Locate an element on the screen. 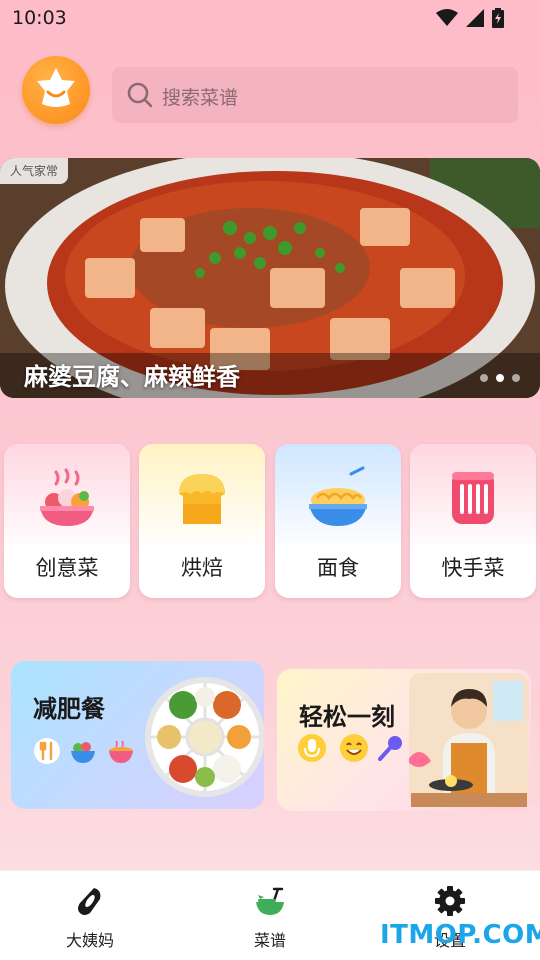 The height and width of the screenshot is (960, 540). category-label: 快手菜 is located at coordinates (473, 568).